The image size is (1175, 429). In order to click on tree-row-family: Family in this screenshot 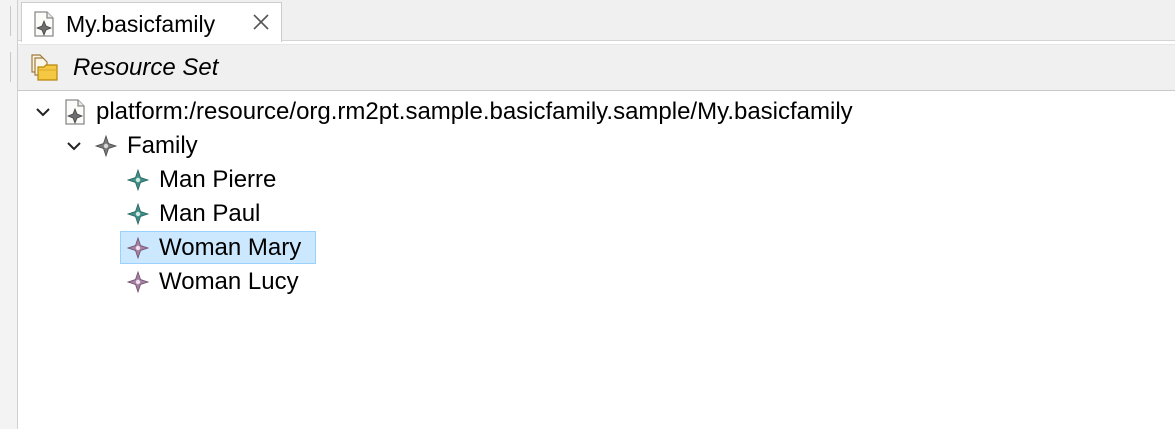, I will do `click(118, 146)`.